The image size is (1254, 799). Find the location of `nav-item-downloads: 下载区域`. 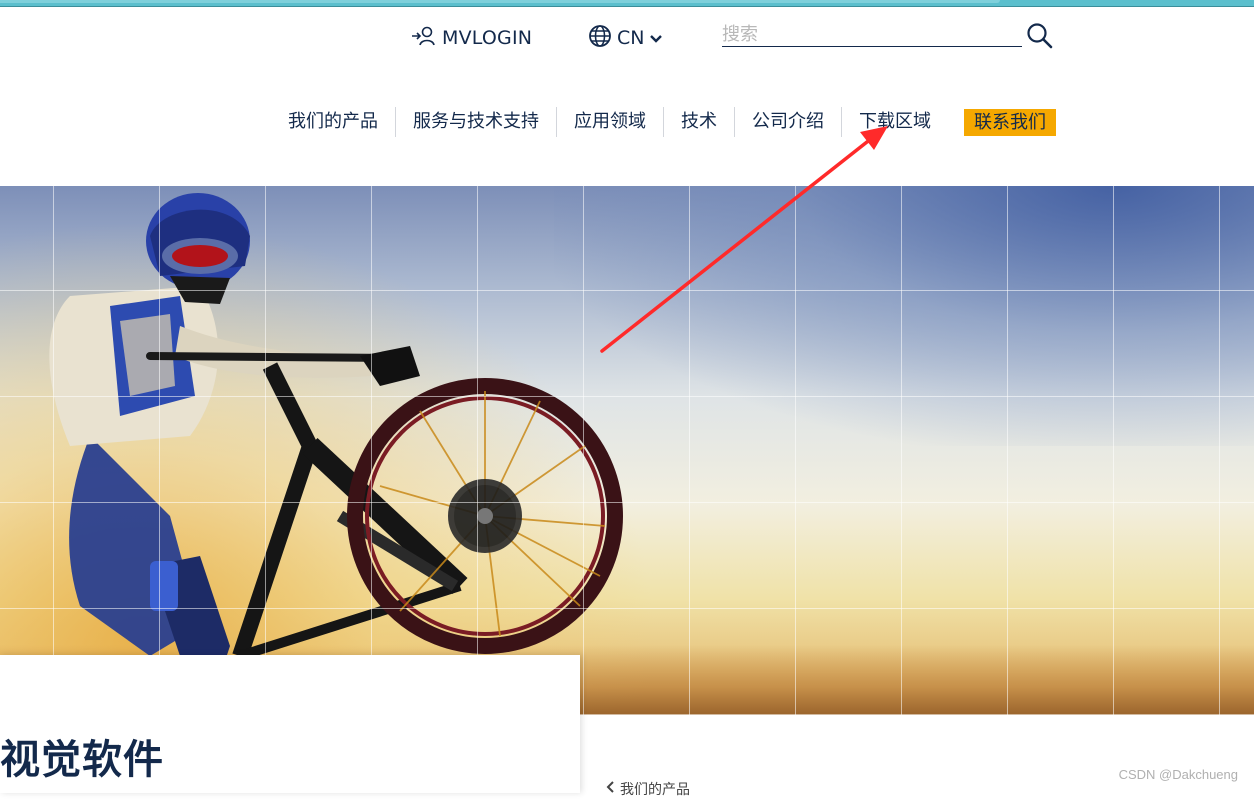

nav-item-downloads: 下载区域 is located at coordinates (895, 122).